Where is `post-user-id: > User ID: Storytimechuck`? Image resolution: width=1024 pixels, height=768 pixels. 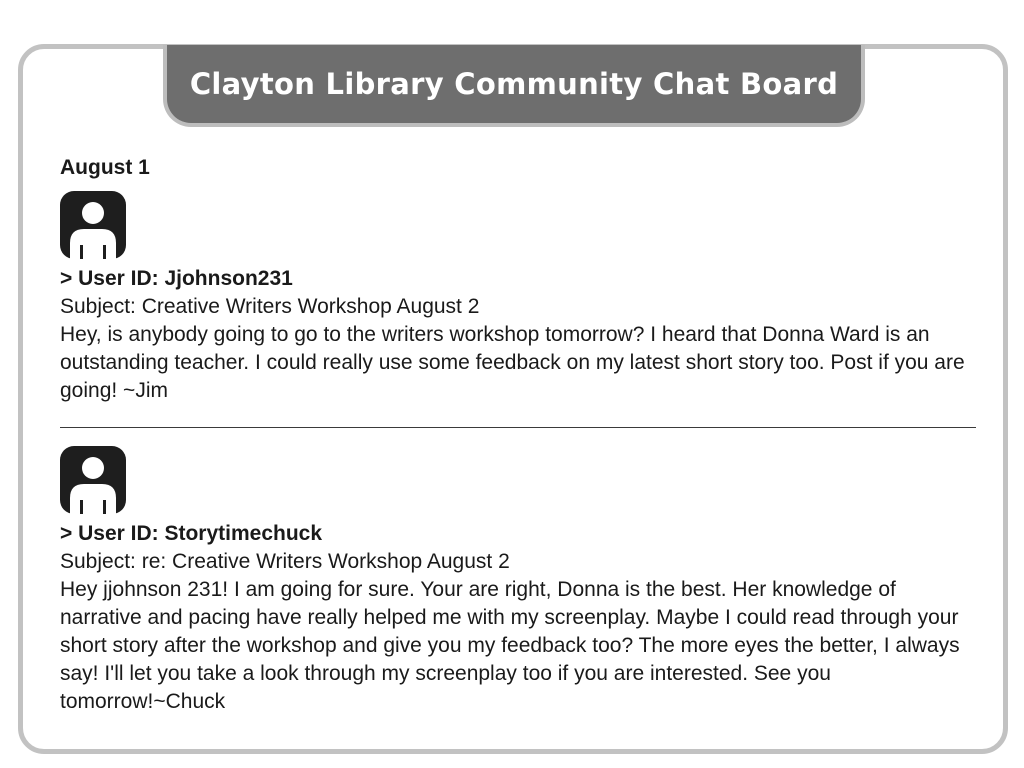 post-user-id: > User ID: Storytimechuck is located at coordinates (520, 534).